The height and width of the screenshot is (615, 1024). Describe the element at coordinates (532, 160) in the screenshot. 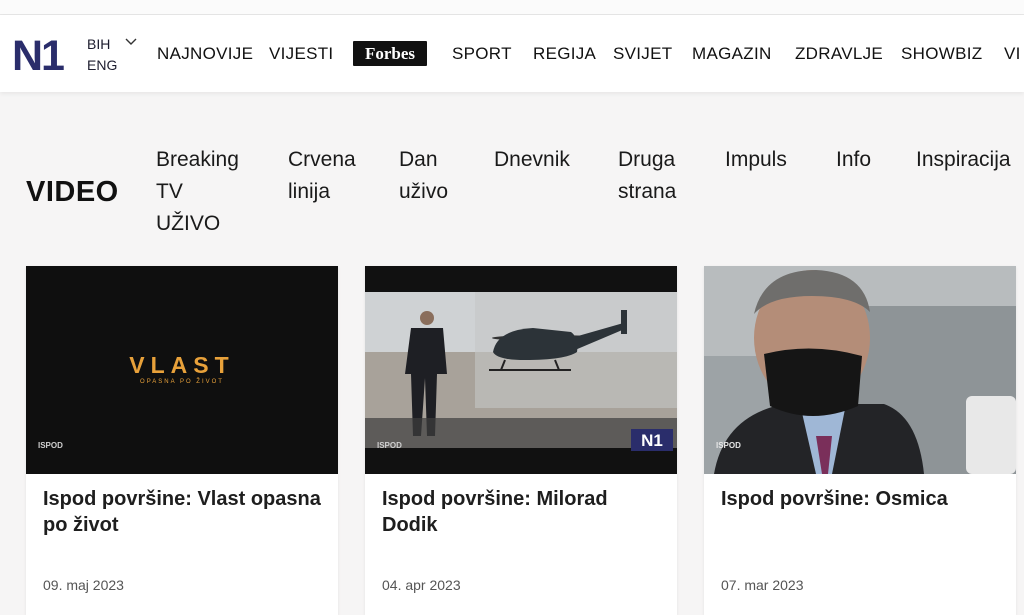

I see `category-dnevnik: Dnevnik` at that location.